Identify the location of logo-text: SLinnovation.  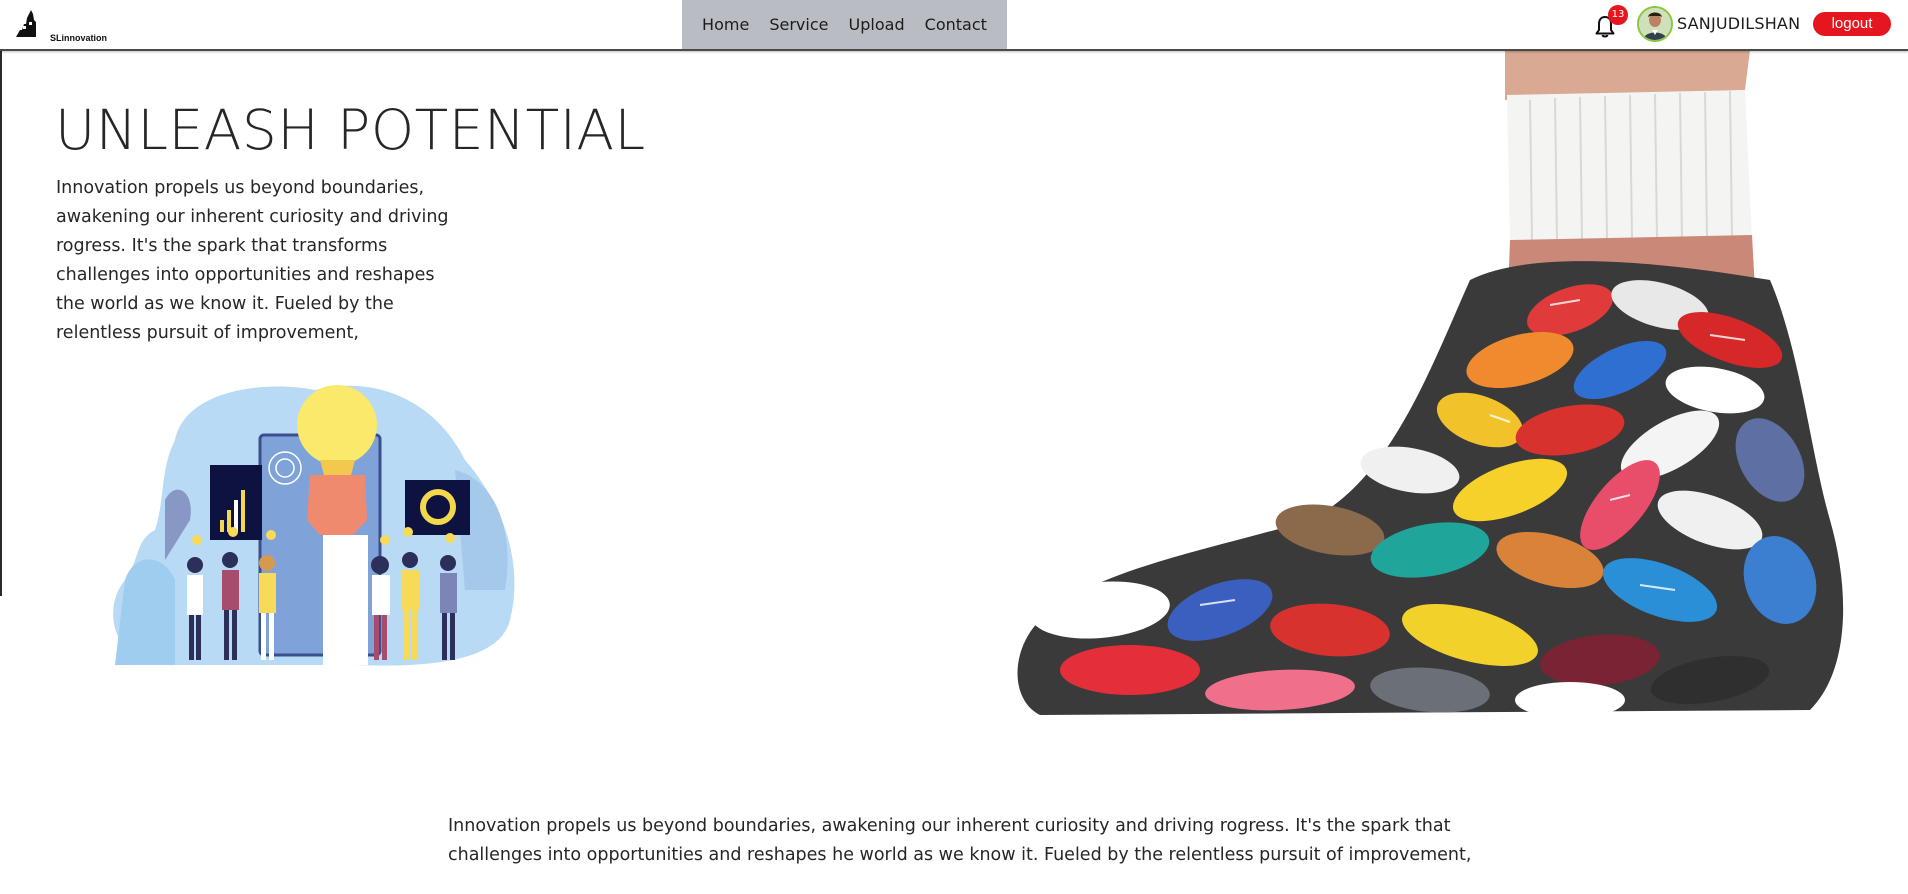
(78, 38).